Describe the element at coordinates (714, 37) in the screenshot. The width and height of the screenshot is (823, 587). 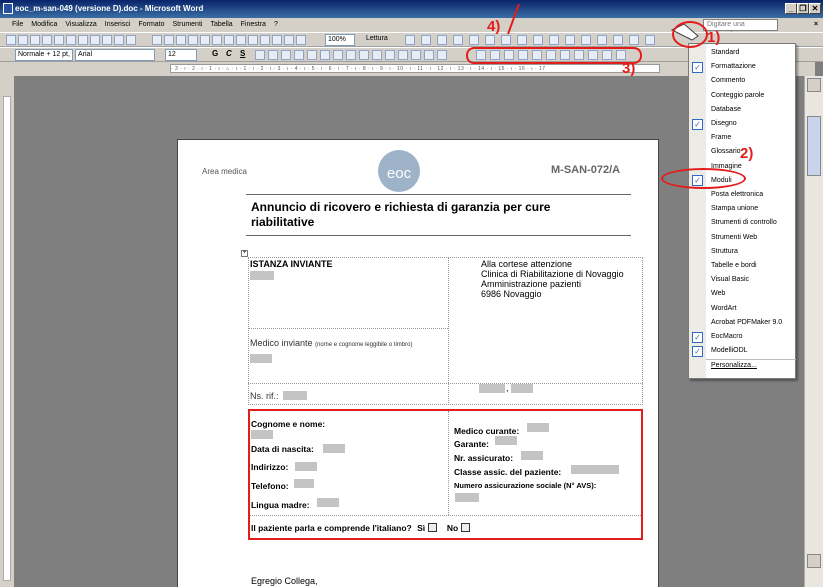
I see `annotation-label-1: 1)` at that location.